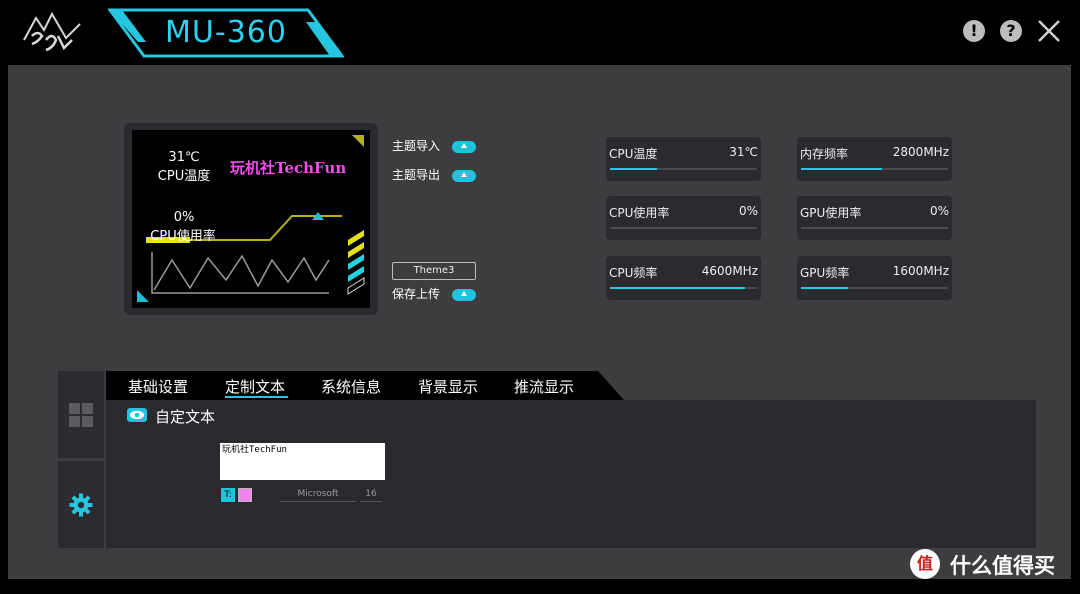 This screenshot has width=1080, height=594. Describe the element at coordinates (351, 386) in the screenshot. I see `tab-system-info: 系统信息` at that location.